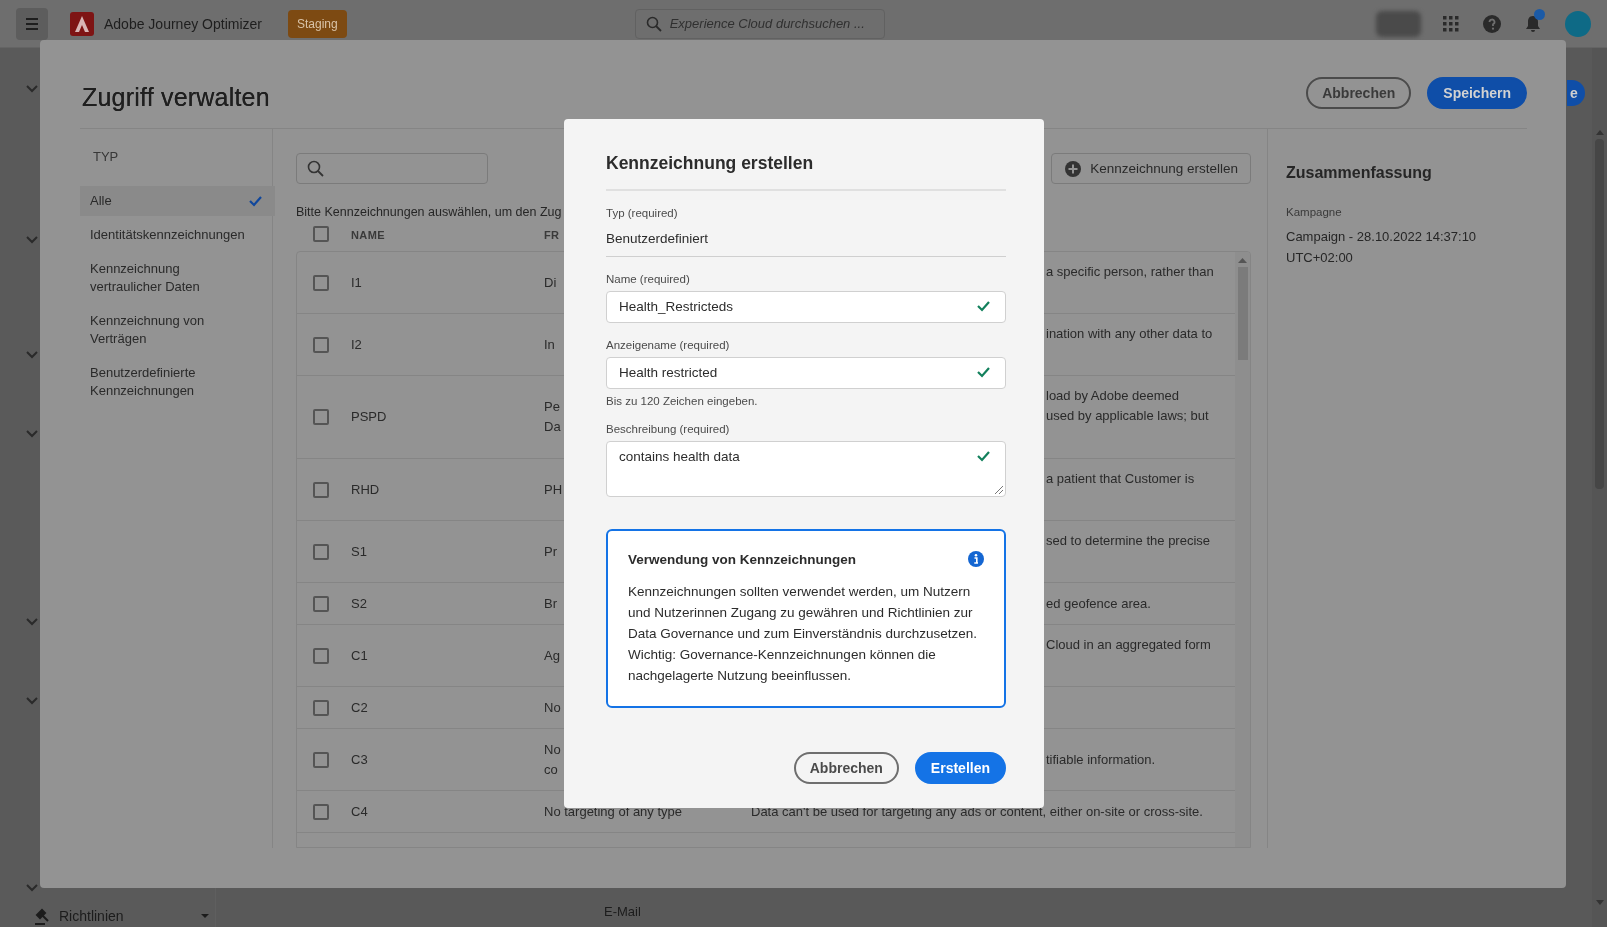 This screenshot has width=1607, height=927. I want to click on page-title: Zugriff verwalten, so click(176, 97).